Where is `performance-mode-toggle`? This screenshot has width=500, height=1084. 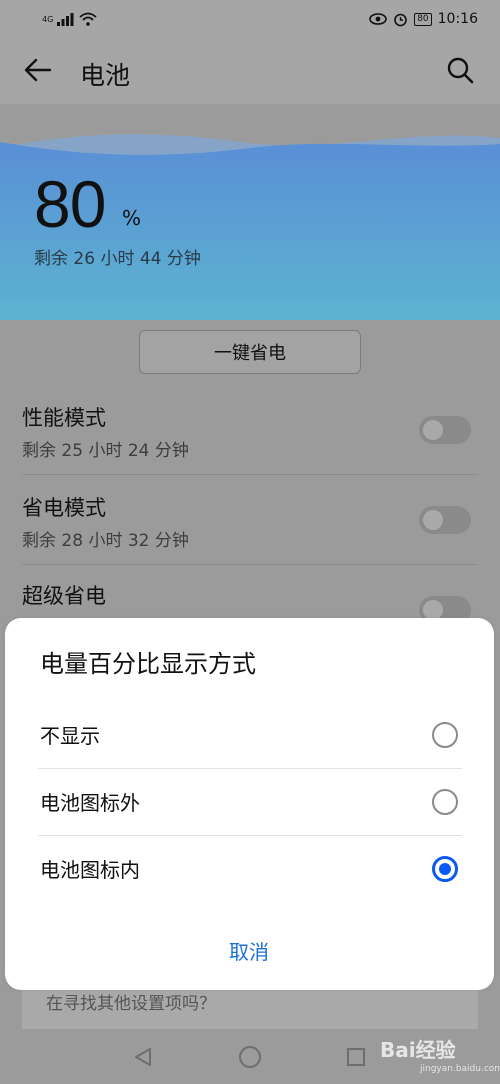
performance-mode-toggle is located at coordinates (445, 430).